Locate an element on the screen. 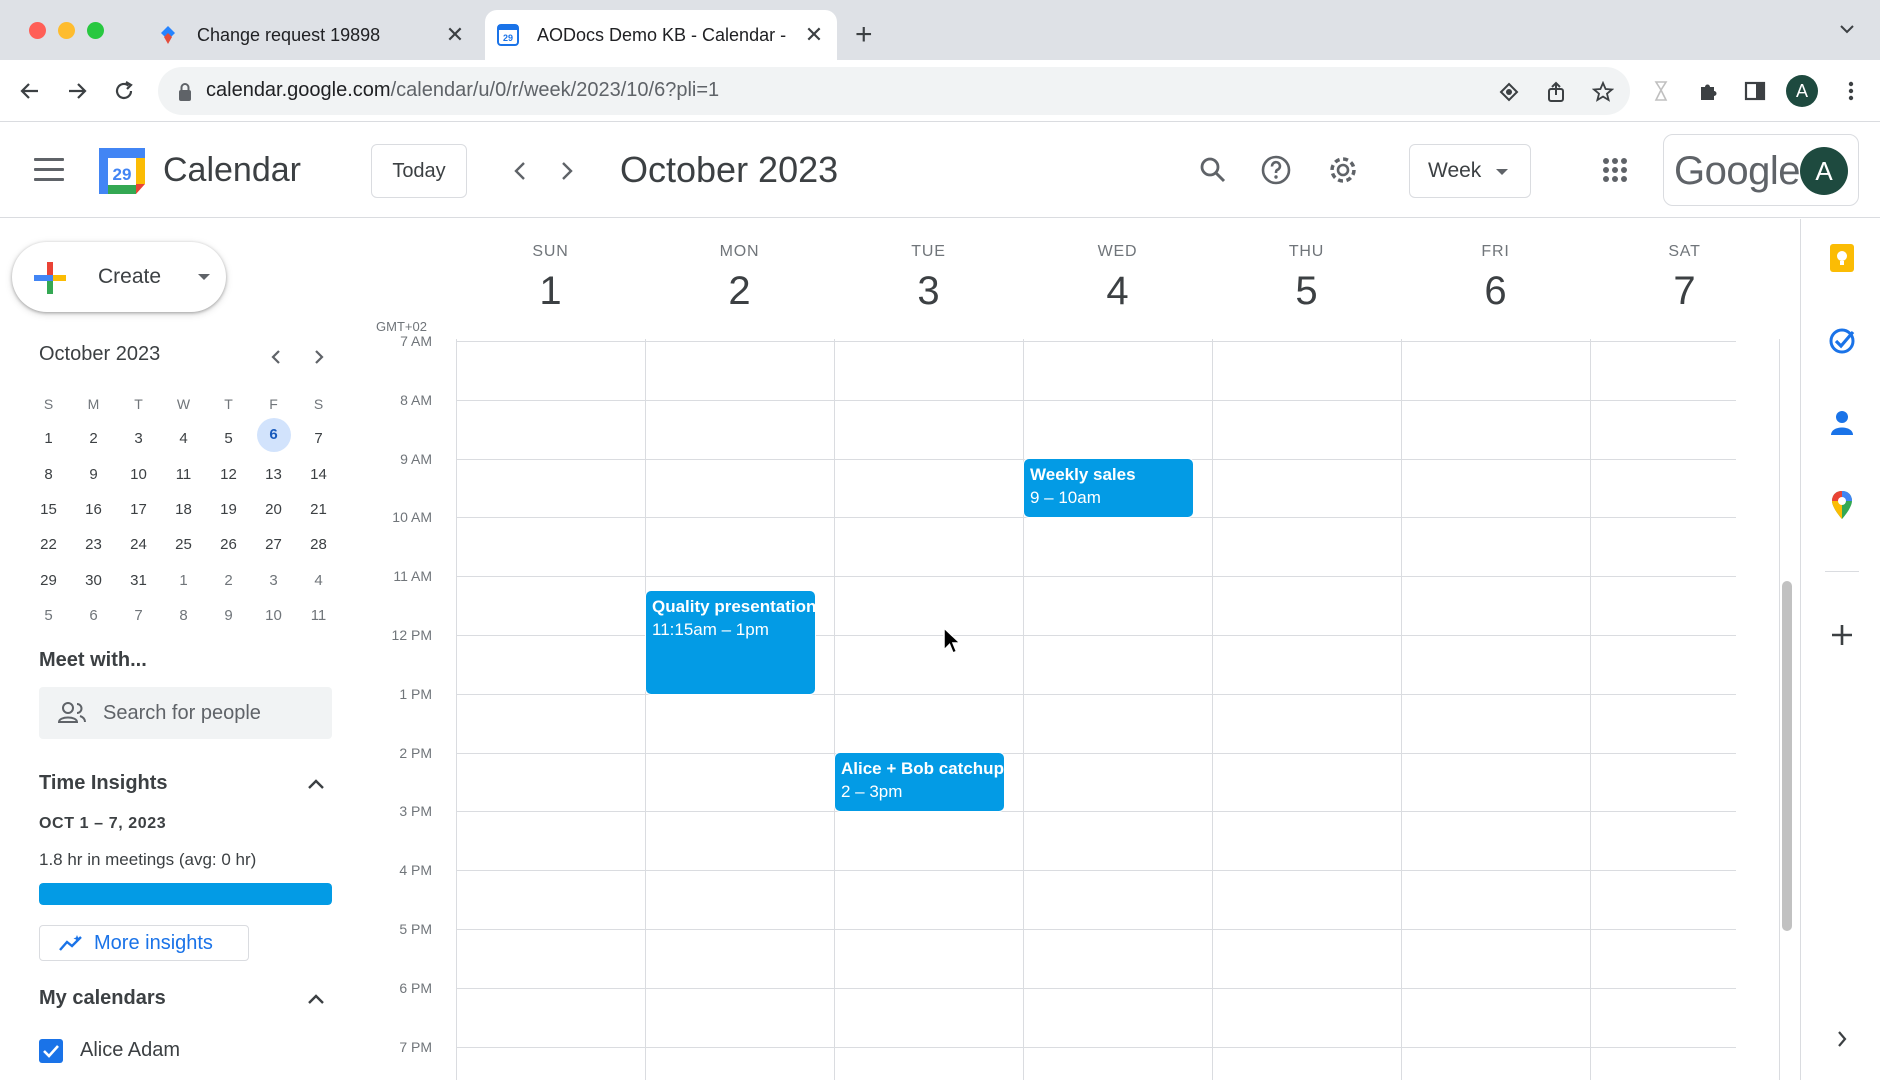 The image size is (1880, 1080). mini-day: 4 is located at coordinates (183, 438).